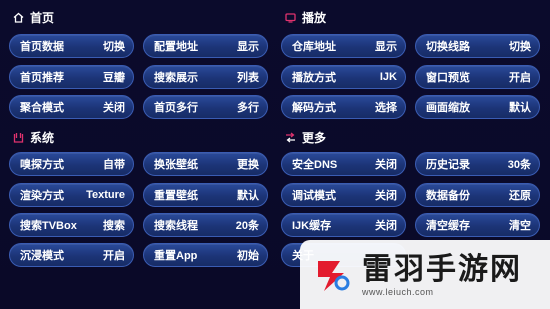 The image size is (550, 309). What do you see at coordinates (71, 195) in the screenshot?
I see `setting-render-method: 渲染方式 Texture` at bounding box center [71, 195].